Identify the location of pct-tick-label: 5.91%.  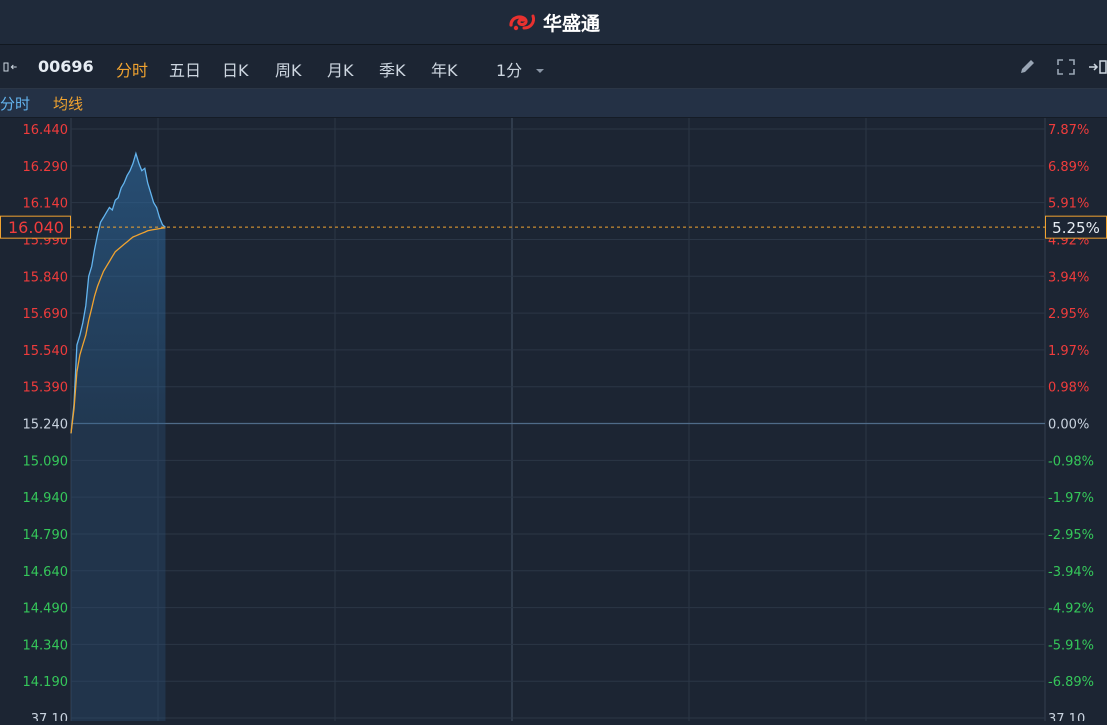
(1068, 204).